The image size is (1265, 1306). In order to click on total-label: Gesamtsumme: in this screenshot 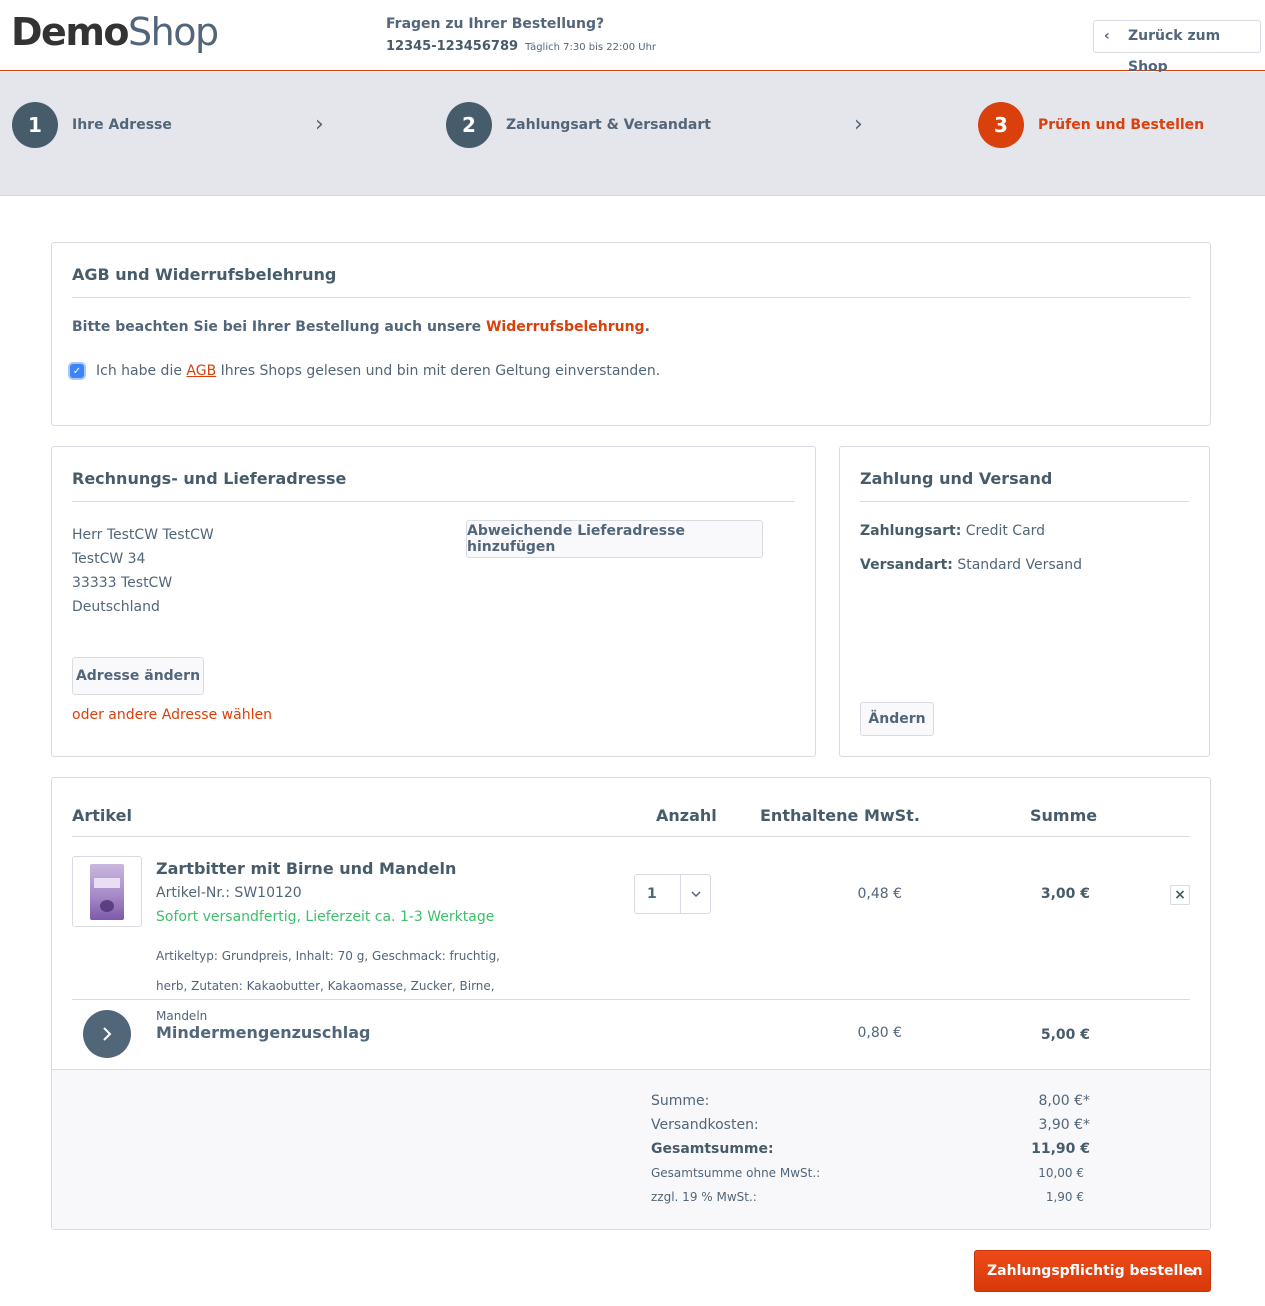, I will do `click(712, 1149)`.